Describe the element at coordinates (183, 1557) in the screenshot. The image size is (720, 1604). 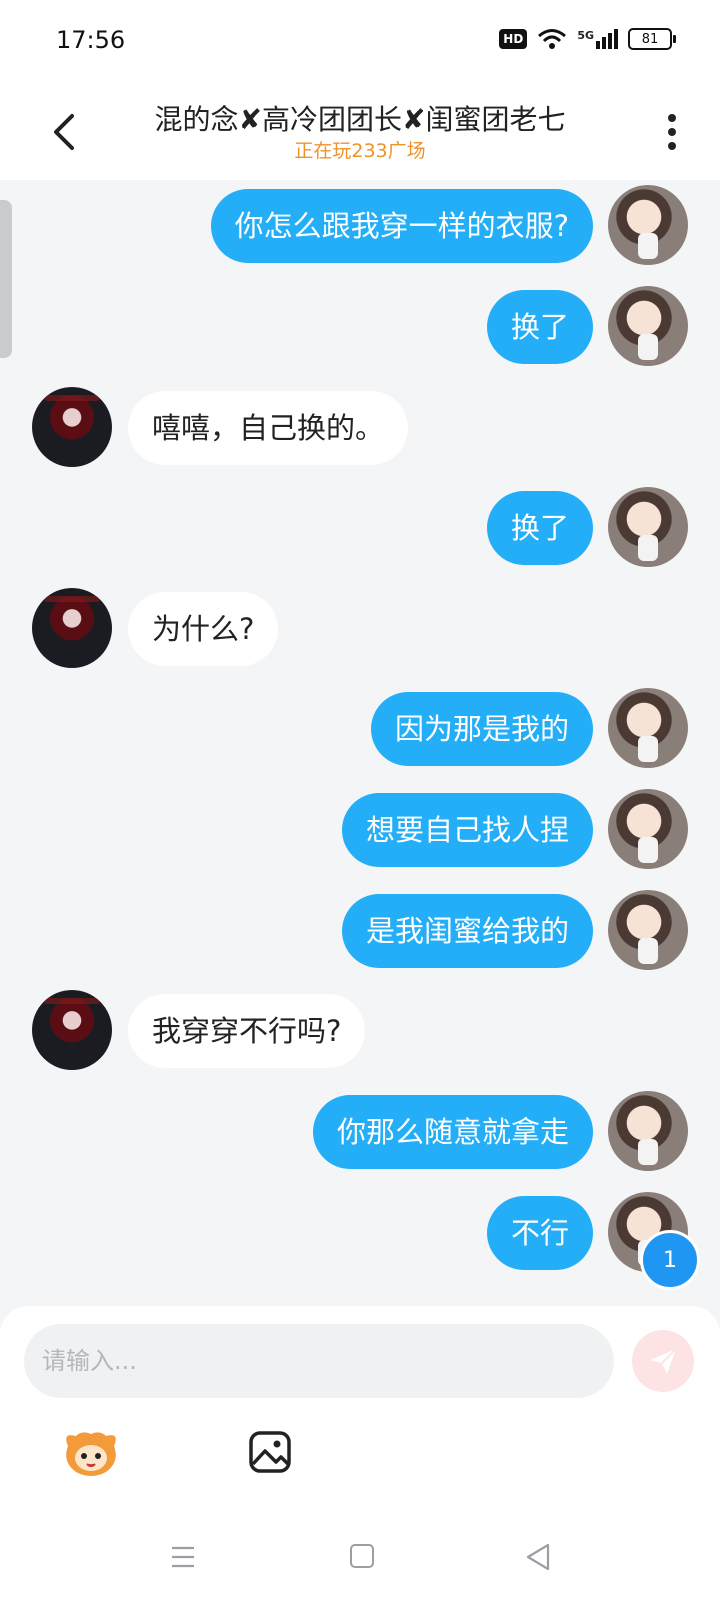
I see `menu-icon` at that location.